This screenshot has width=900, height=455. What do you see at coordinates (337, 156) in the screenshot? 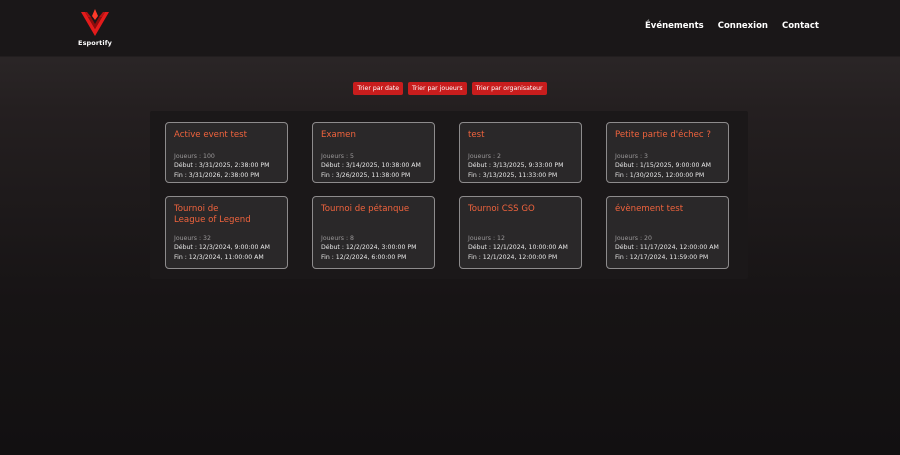
I see `event-players: Joueurs : 5` at bounding box center [337, 156].